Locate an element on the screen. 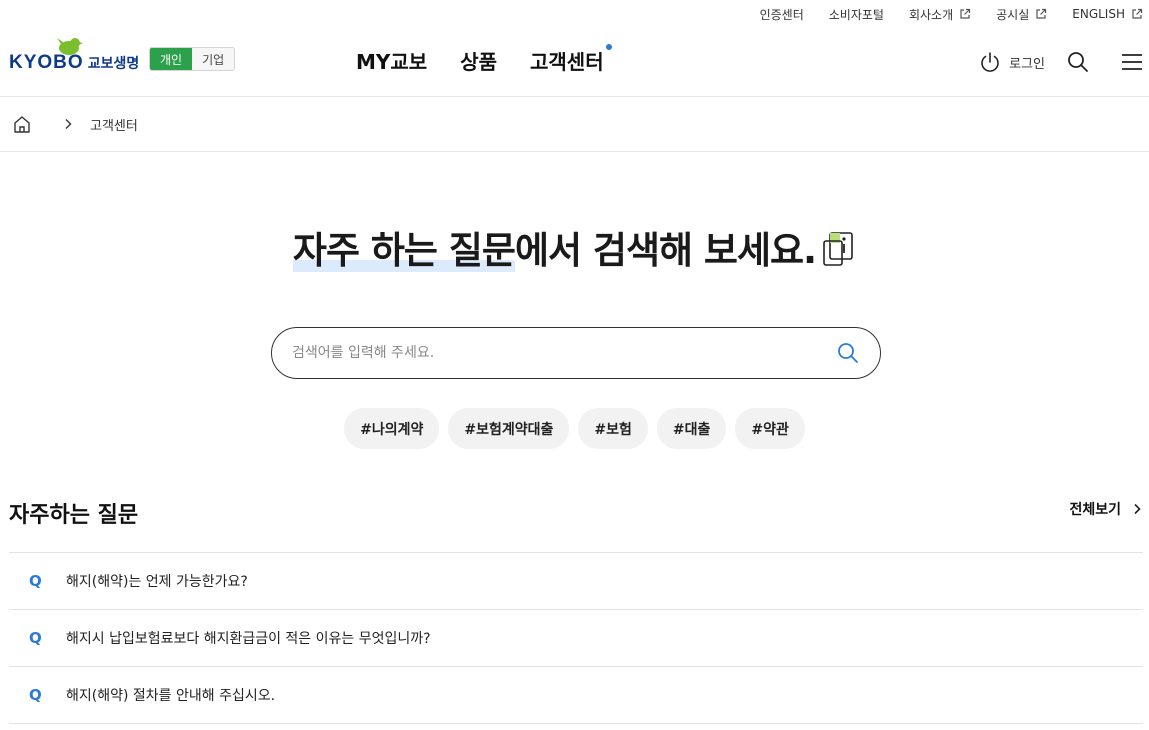 The image size is (1149, 730). util-link-english: ENGLISH is located at coordinates (1107, 14).